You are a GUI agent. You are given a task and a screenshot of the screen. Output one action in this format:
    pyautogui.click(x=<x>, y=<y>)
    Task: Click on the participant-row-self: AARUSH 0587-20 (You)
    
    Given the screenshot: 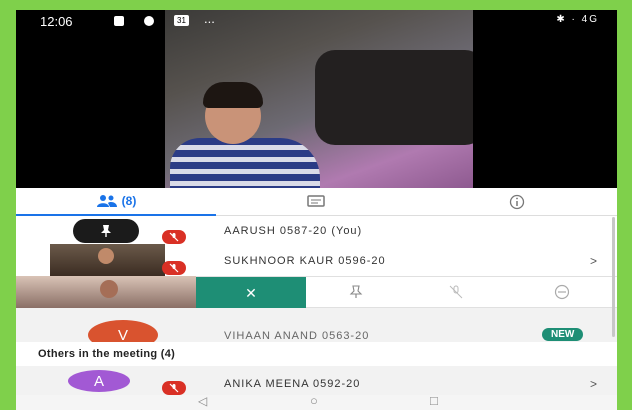 What is the action you would take?
    pyautogui.click(x=316, y=230)
    